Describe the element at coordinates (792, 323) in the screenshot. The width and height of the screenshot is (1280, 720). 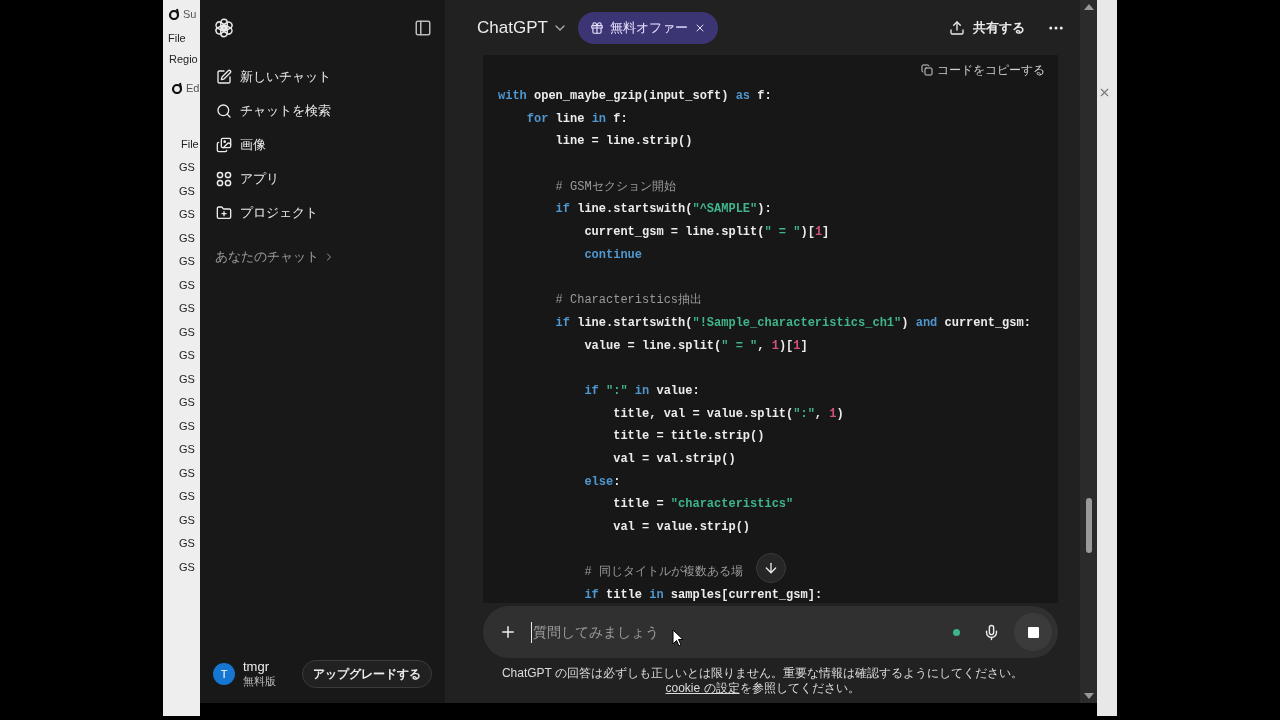
I see `code-line: if line.startswith("!Sample_characteristics_ch1") and current_gsm:` at that location.